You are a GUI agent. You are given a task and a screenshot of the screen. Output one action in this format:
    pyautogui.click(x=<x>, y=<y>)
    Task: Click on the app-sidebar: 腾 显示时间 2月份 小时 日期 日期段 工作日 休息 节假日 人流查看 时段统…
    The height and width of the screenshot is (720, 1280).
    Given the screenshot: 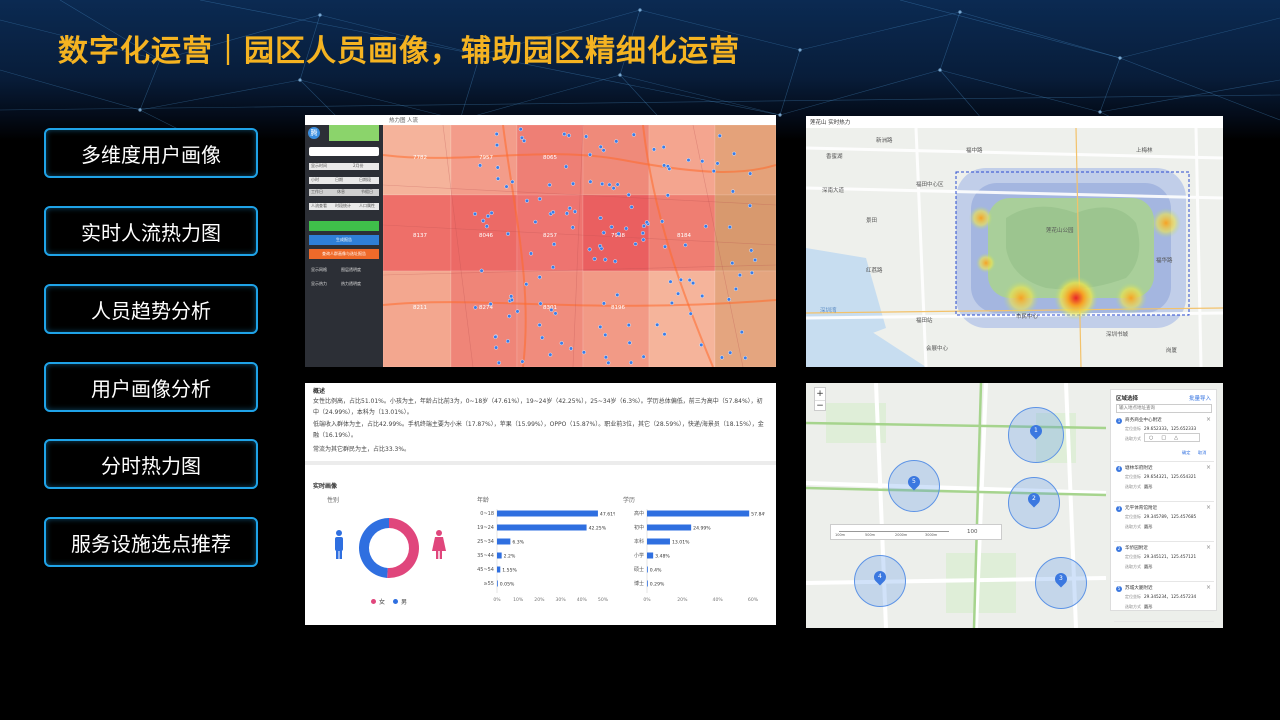 What is the action you would take?
    pyautogui.click(x=344, y=246)
    